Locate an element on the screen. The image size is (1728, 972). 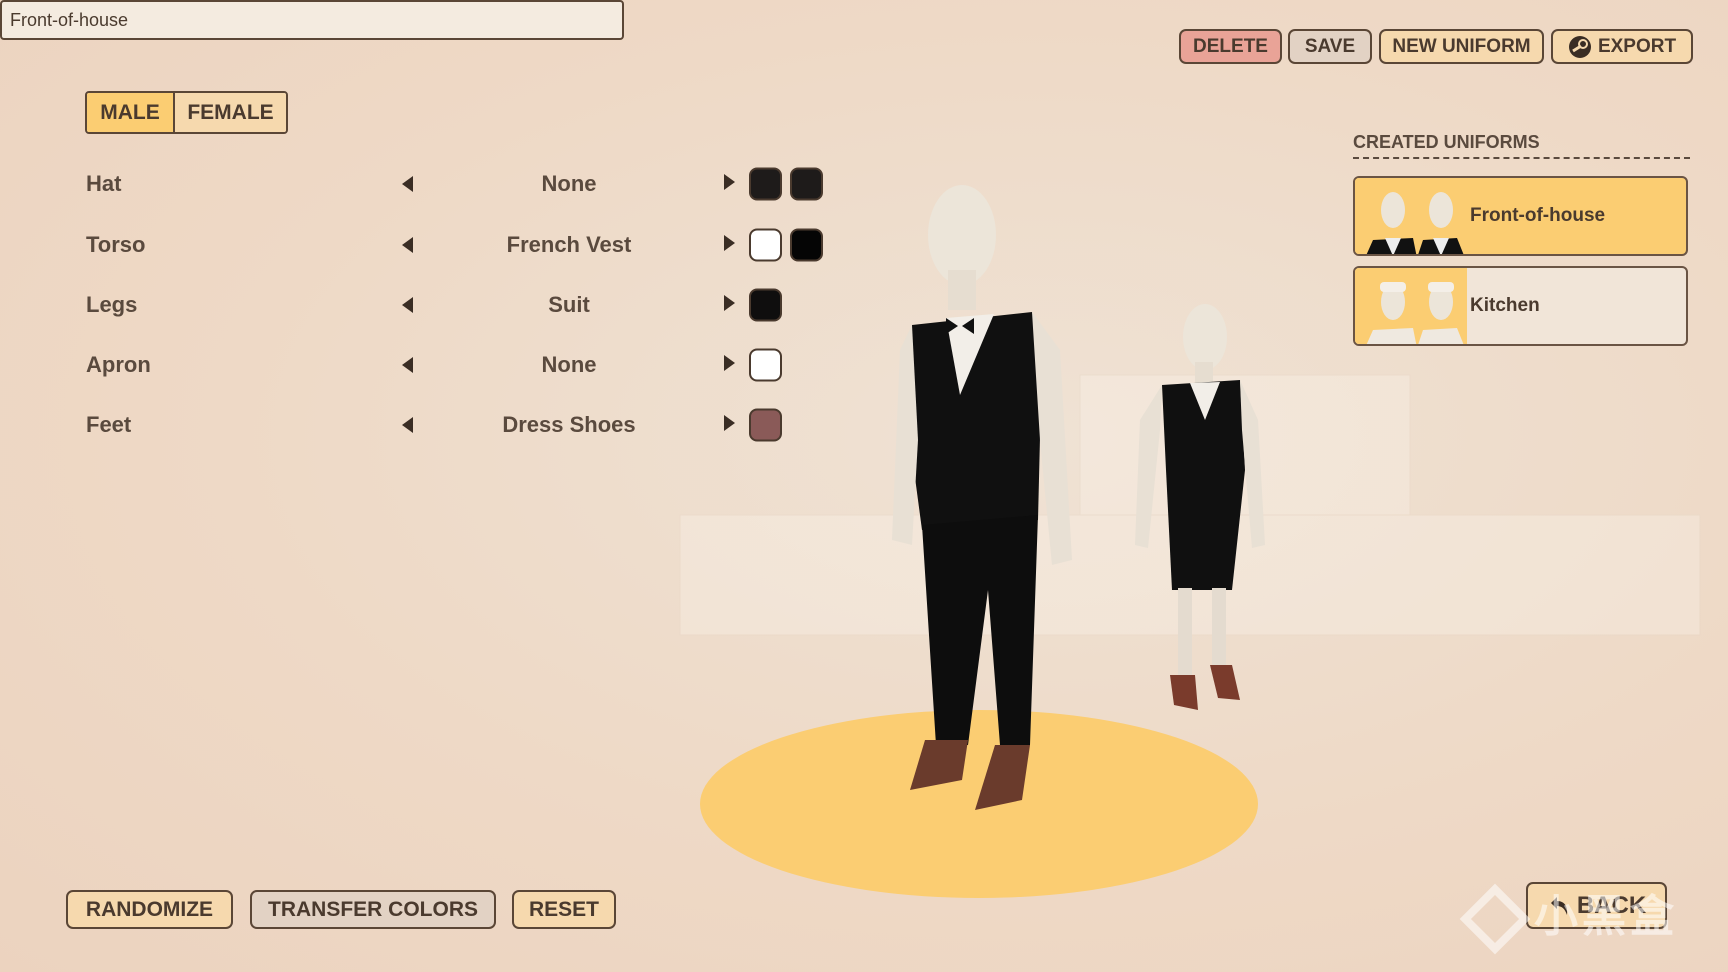
export-label: EXPORT is located at coordinates (1637, 46).